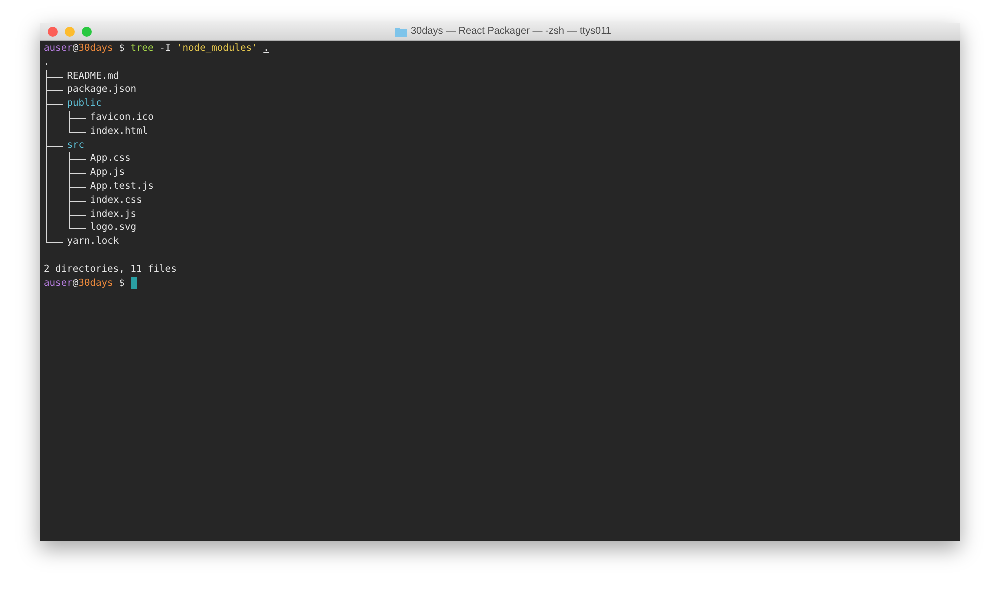  I want to click on command-name: tree, so click(142, 49).